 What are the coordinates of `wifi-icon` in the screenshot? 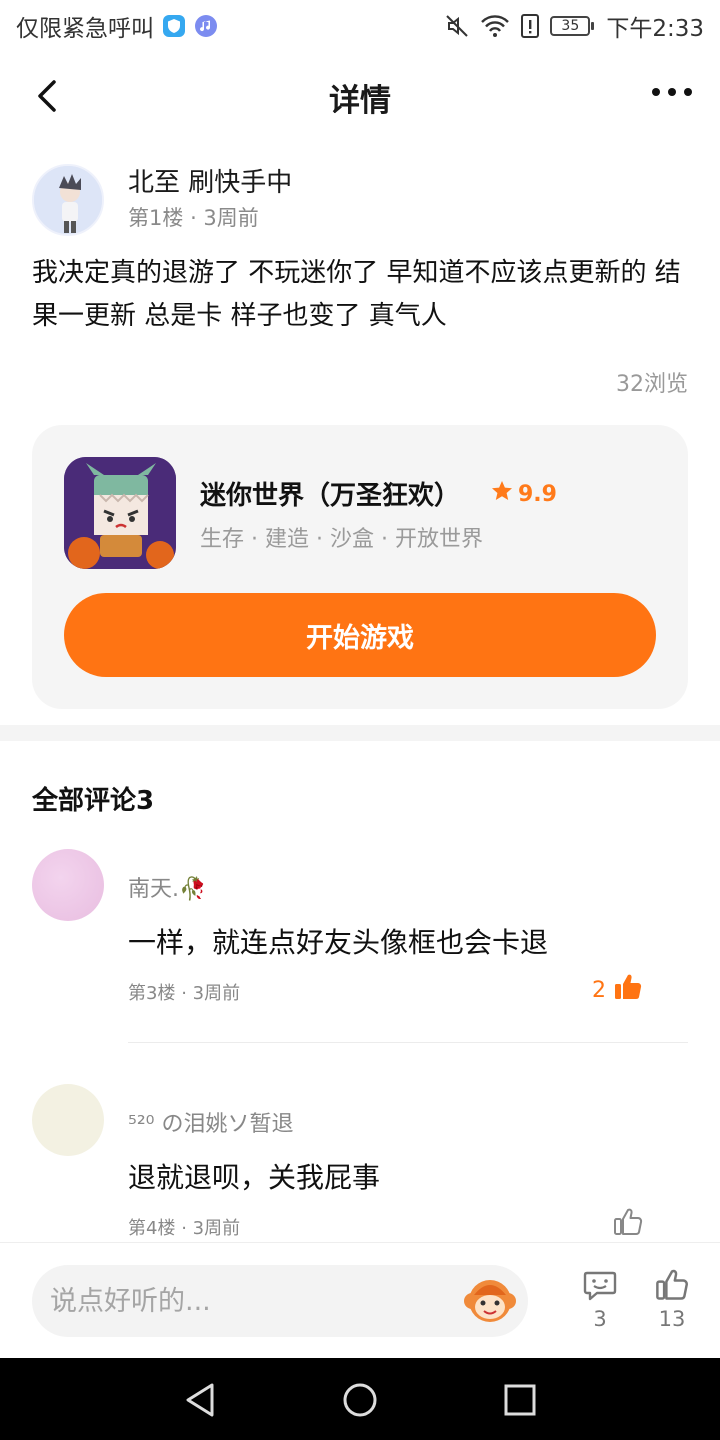 It's located at (495, 26).